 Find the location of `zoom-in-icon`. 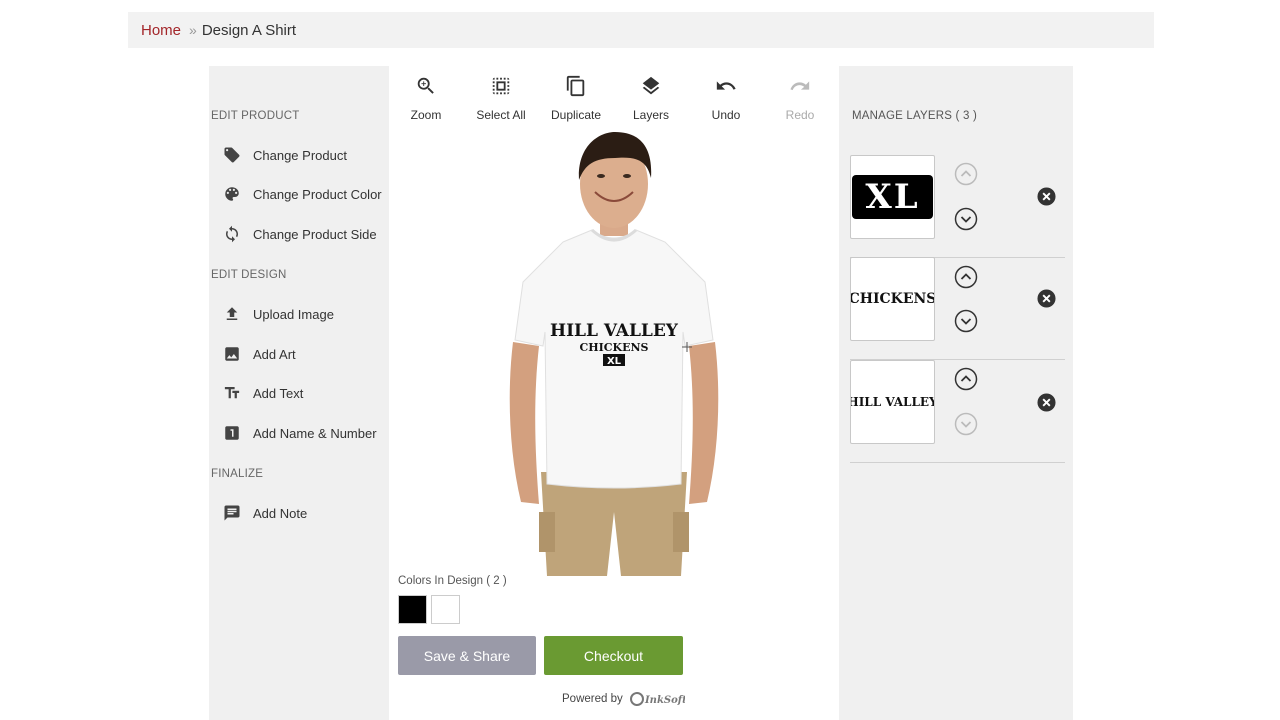

zoom-in-icon is located at coordinates (426, 88).